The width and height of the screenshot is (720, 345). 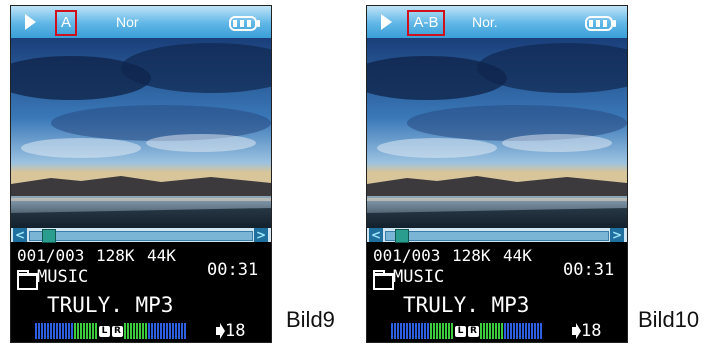 I want to click on figure-caption: Bild9, so click(x=310, y=319).